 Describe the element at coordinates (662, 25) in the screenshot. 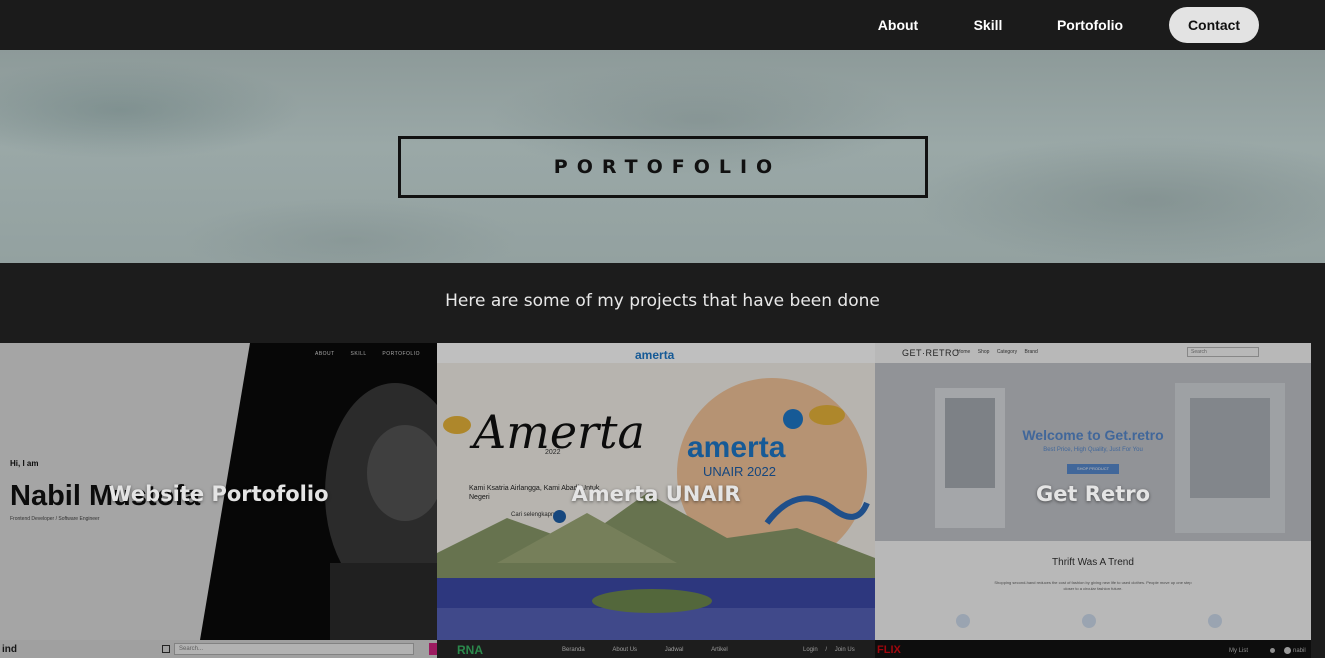

I see `top-navbar: About Skill Portofolio Contact` at that location.